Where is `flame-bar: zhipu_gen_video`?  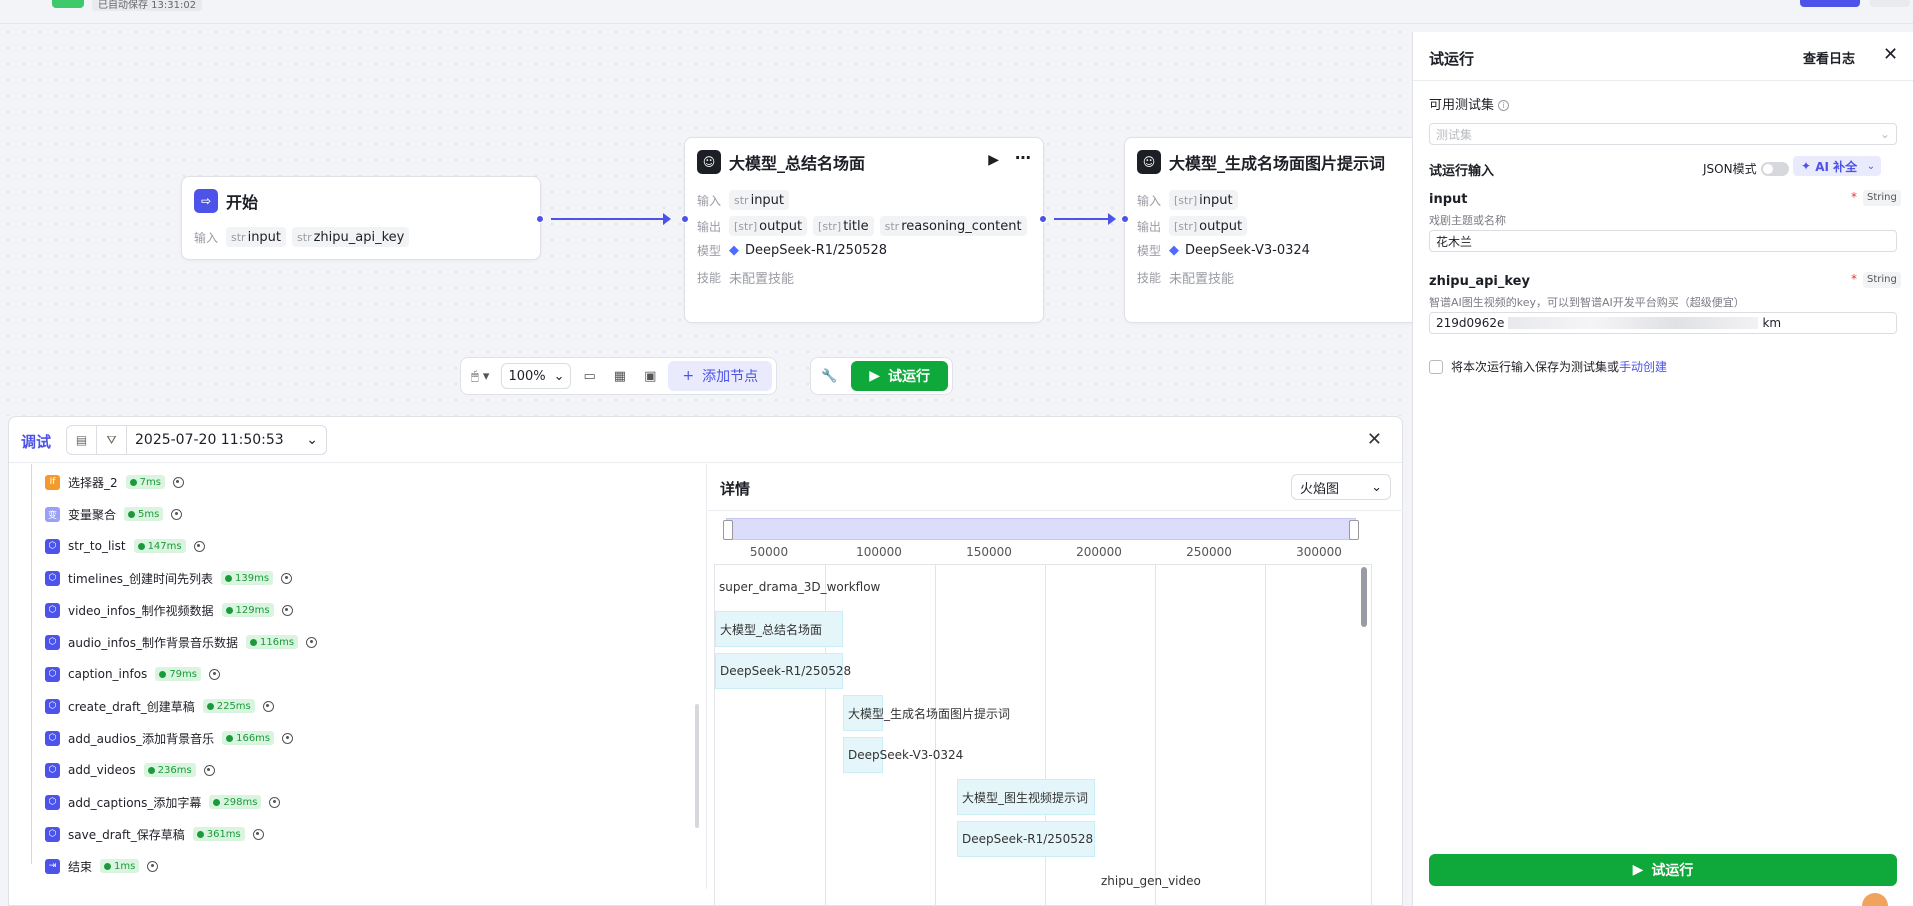 flame-bar: zhipu_gen_video is located at coordinates (1157, 881).